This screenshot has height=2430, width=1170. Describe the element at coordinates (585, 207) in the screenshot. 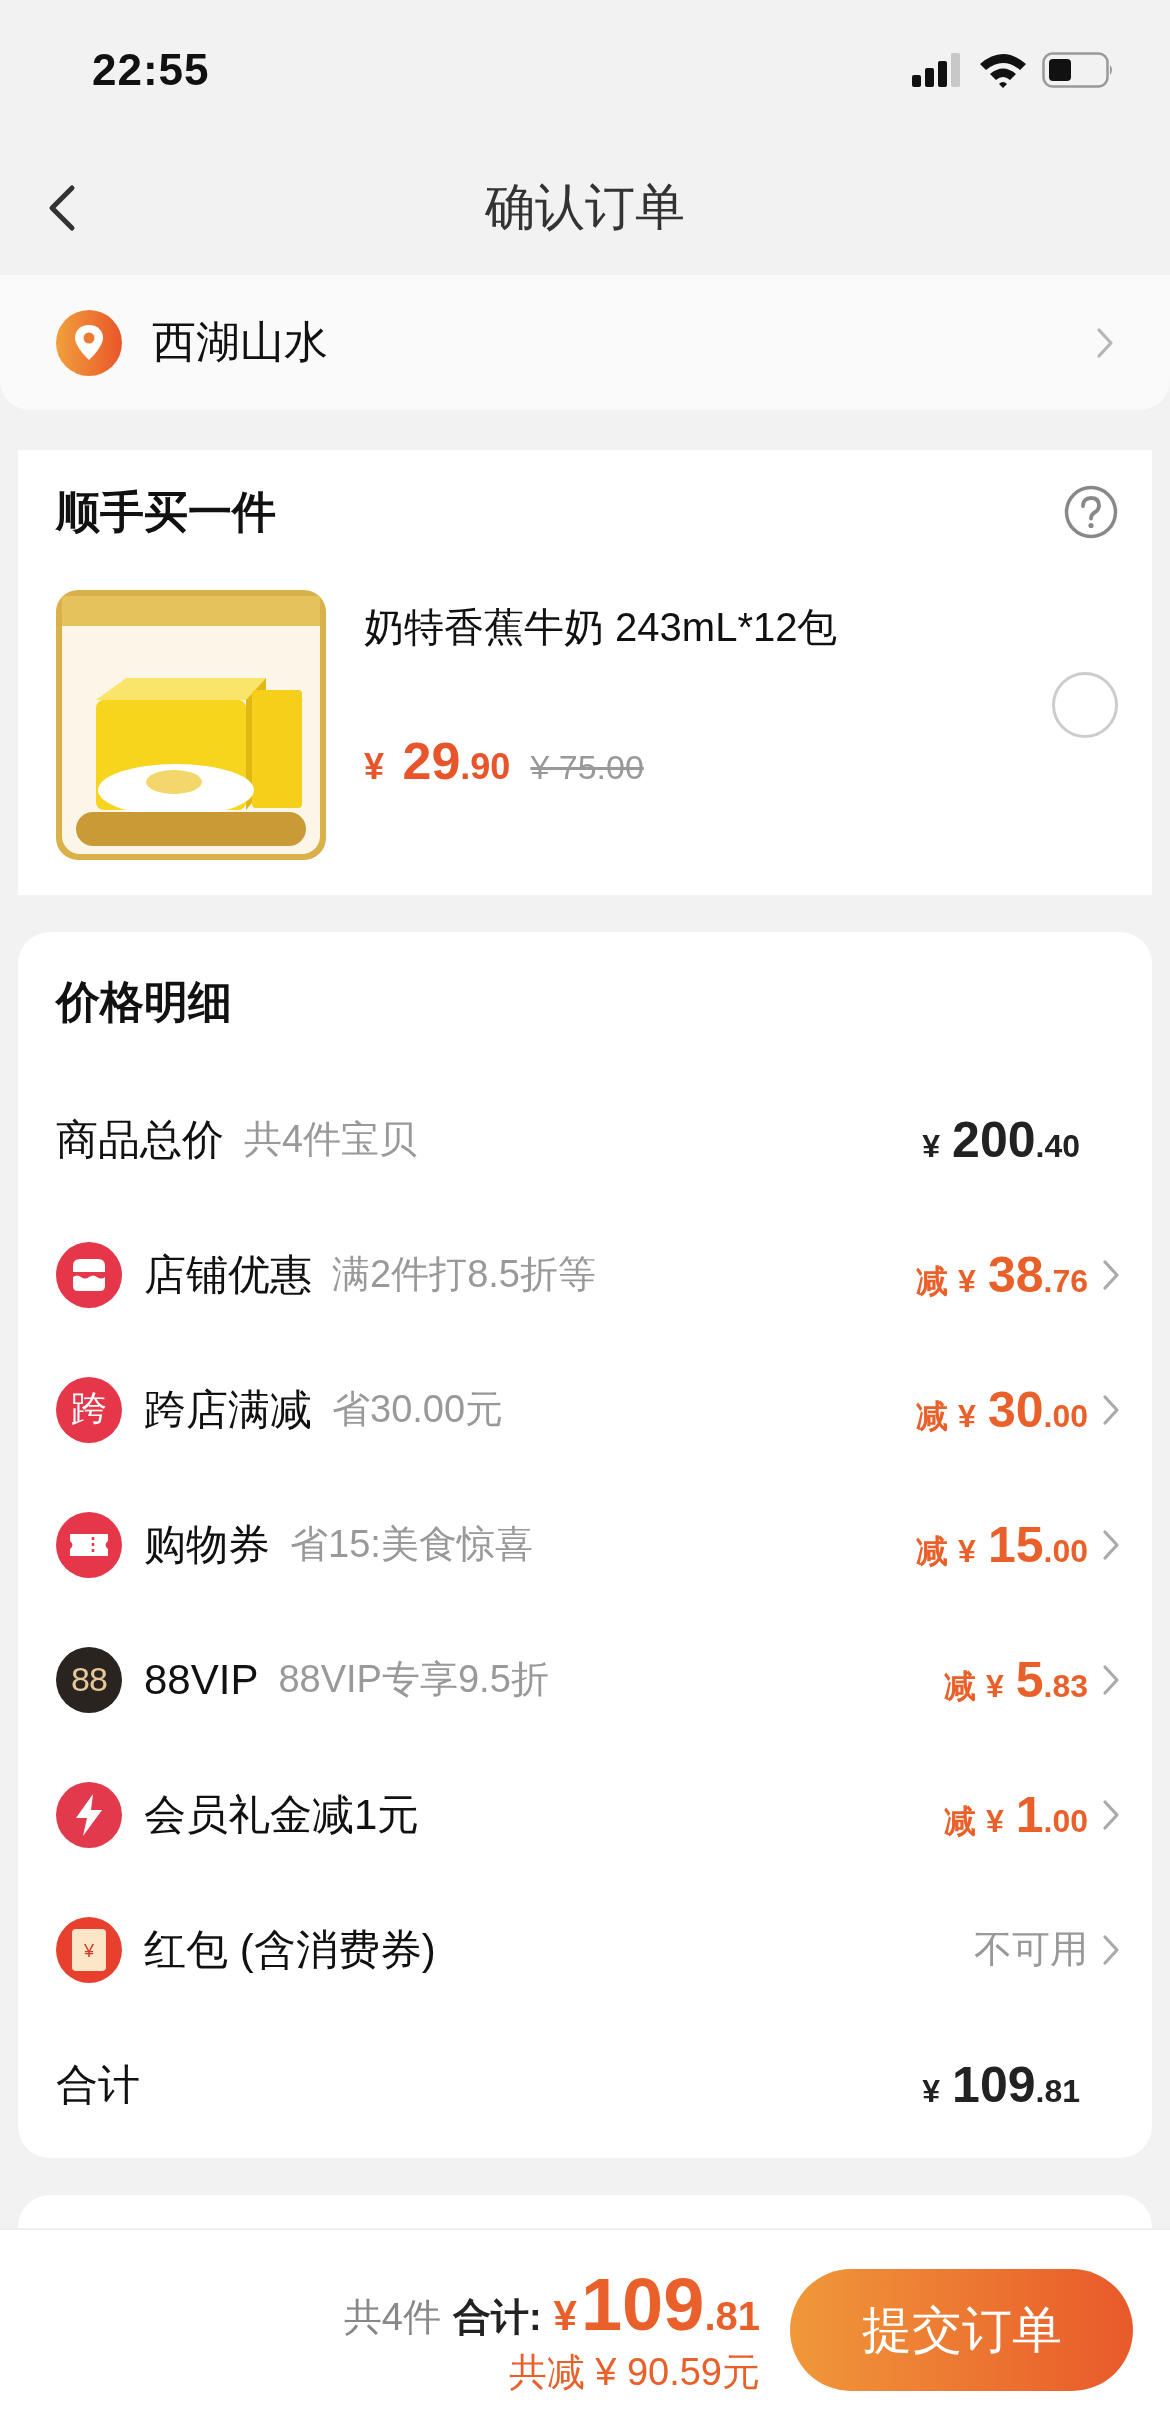

I see `page-title: 确认订单` at that location.